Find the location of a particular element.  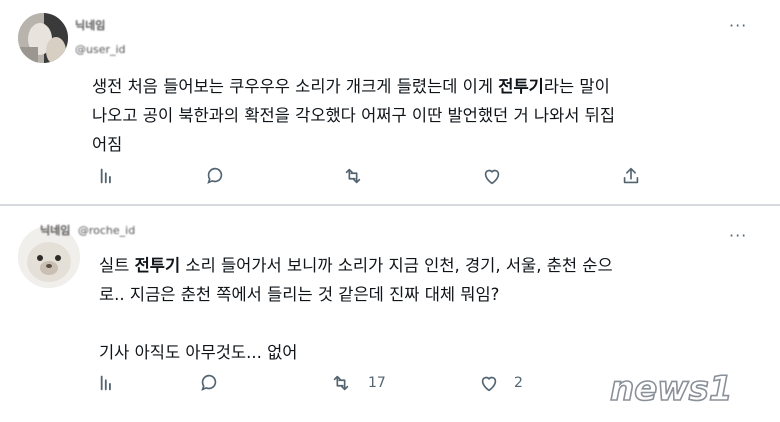

share-button is located at coordinates (631, 176).